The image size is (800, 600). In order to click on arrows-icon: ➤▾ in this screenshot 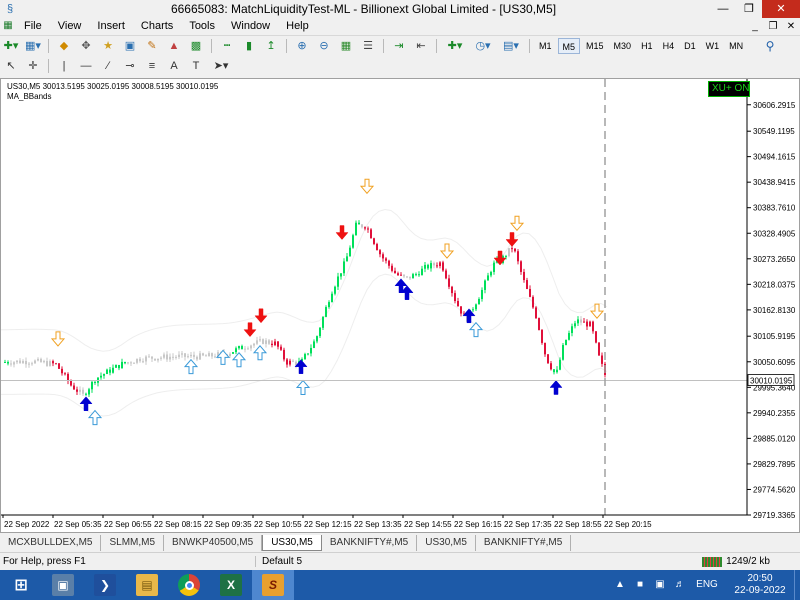, I will do `click(221, 66)`.